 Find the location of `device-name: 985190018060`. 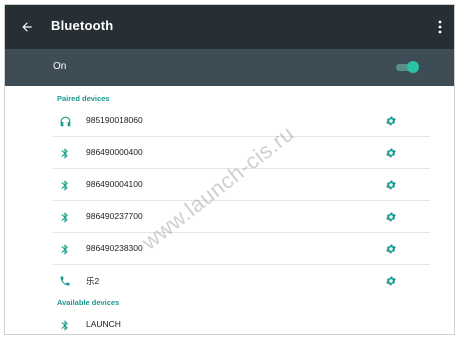

device-name: 985190018060 is located at coordinates (114, 120).